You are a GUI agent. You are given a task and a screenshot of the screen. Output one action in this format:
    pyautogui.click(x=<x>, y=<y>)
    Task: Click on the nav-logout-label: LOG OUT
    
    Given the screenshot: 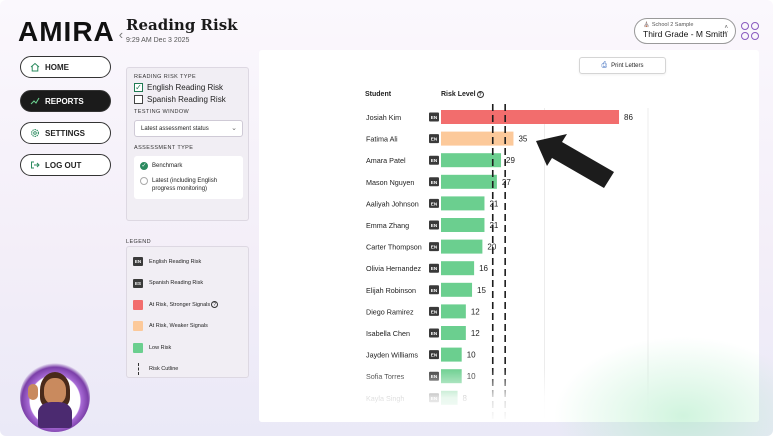 What is the action you would take?
    pyautogui.click(x=63, y=165)
    